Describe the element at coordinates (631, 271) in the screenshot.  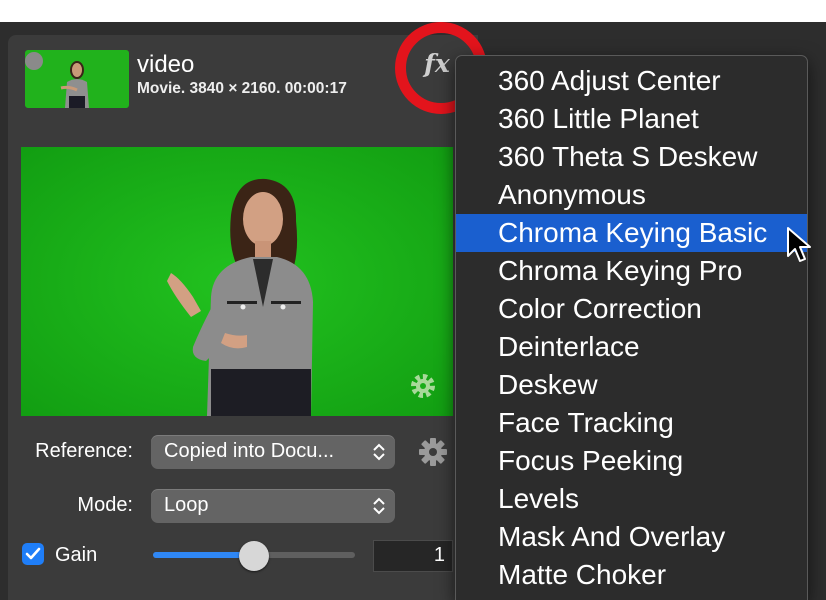
I see `menu-item: Chroma Keying Pro` at that location.